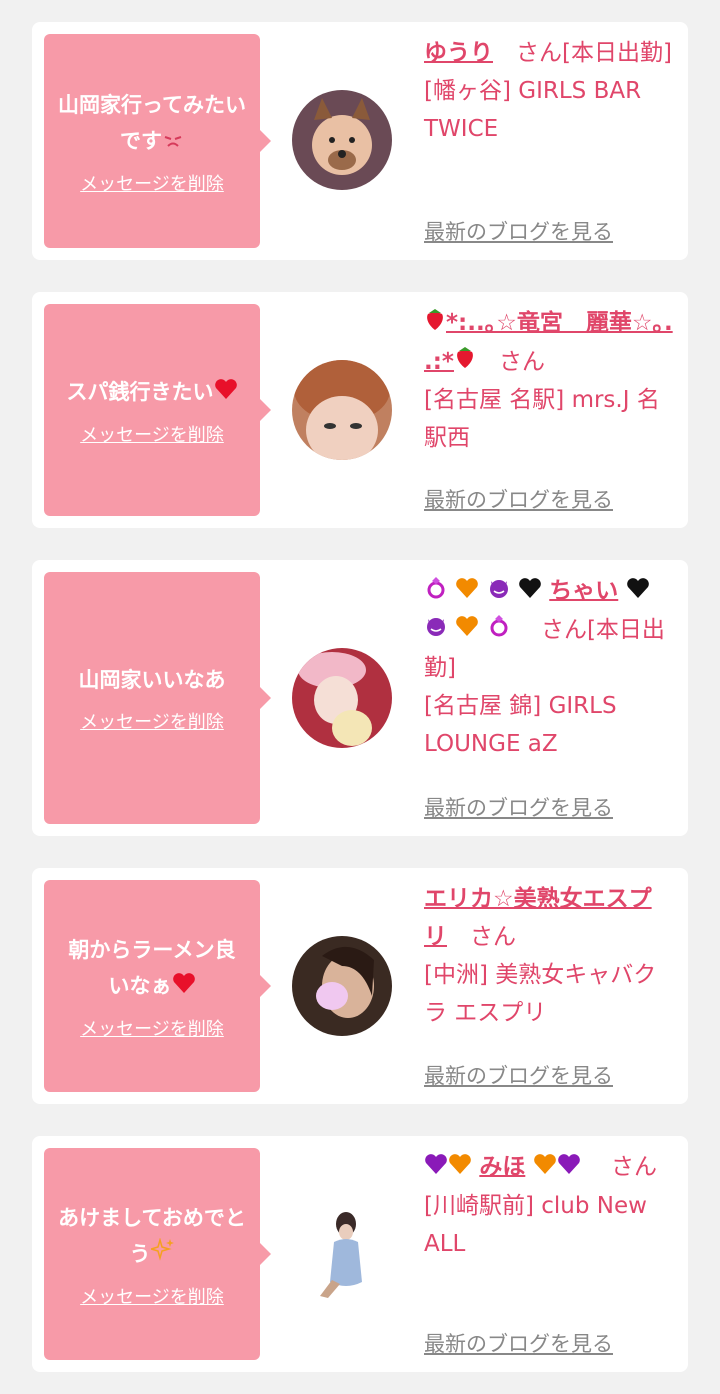 This screenshot has width=720, height=1394. I want to click on message-text: 朝からラーメン良いなぁ, so click(152, 968).